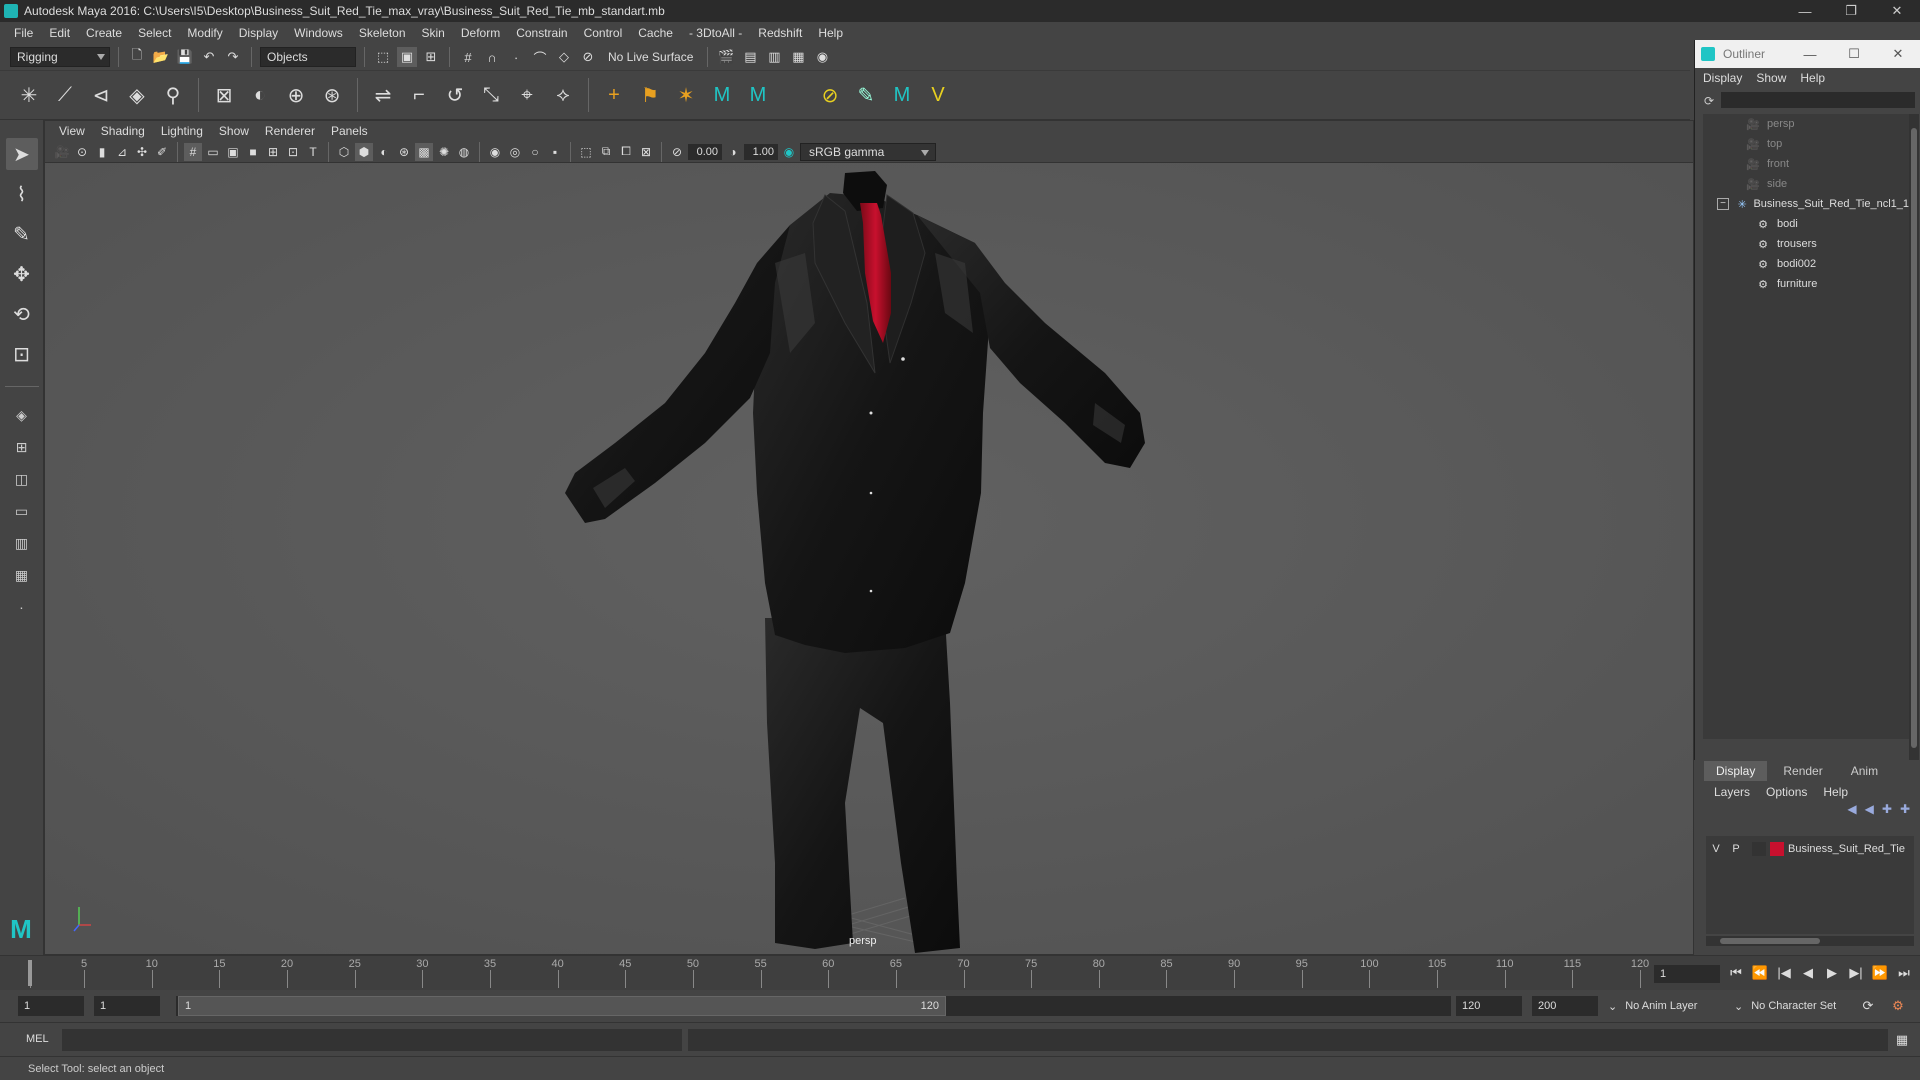 The image size is (1920, 1080). I want to click on outliner-vertical-scrollbar, so click(1914, 444).